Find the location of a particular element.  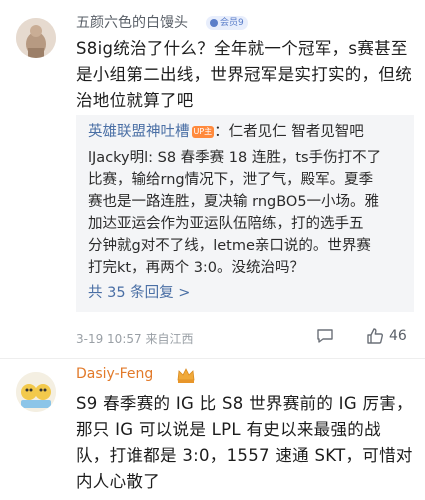

reply-header: 英雄联盟神吐槽 UP主 ：仁者见仁 智者见智吧 is located at coordinates (226, 132).